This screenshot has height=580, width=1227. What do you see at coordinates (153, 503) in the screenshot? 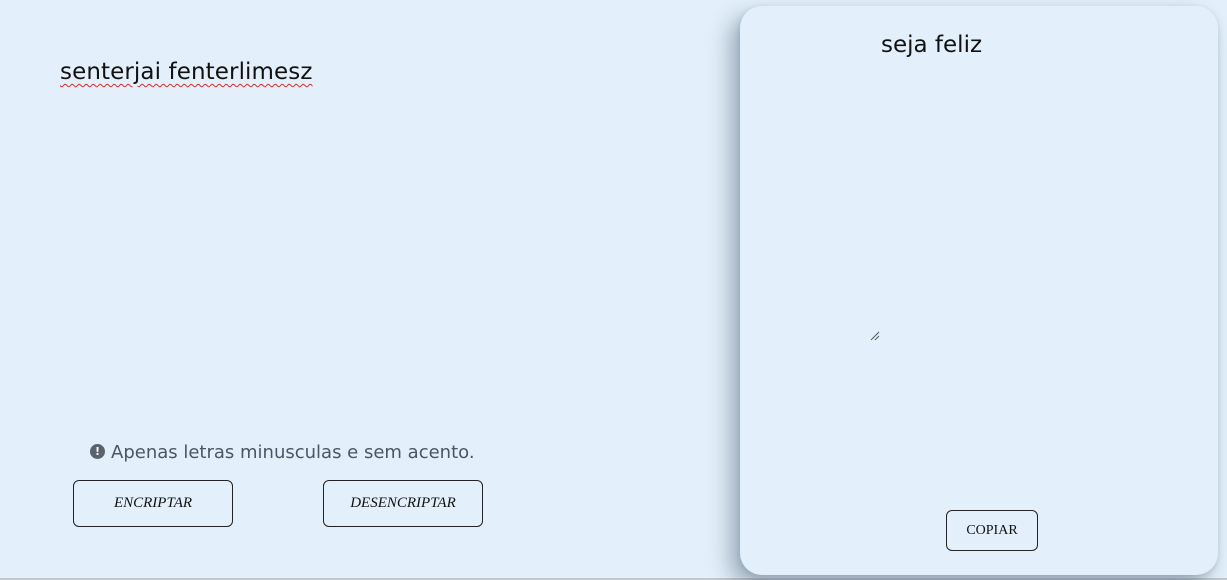
I see `encrypt-button: ENCRIPTAR` at bounding box center [153, 503].